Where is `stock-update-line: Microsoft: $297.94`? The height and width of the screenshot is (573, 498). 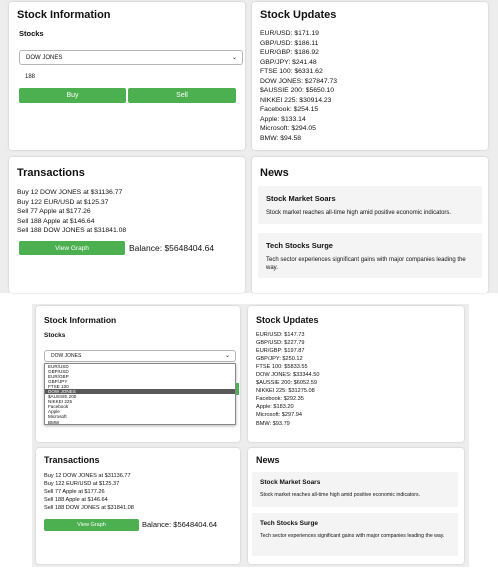 stock-update-line: Microsoft: $297.94 is located at coordinates (279, 415).